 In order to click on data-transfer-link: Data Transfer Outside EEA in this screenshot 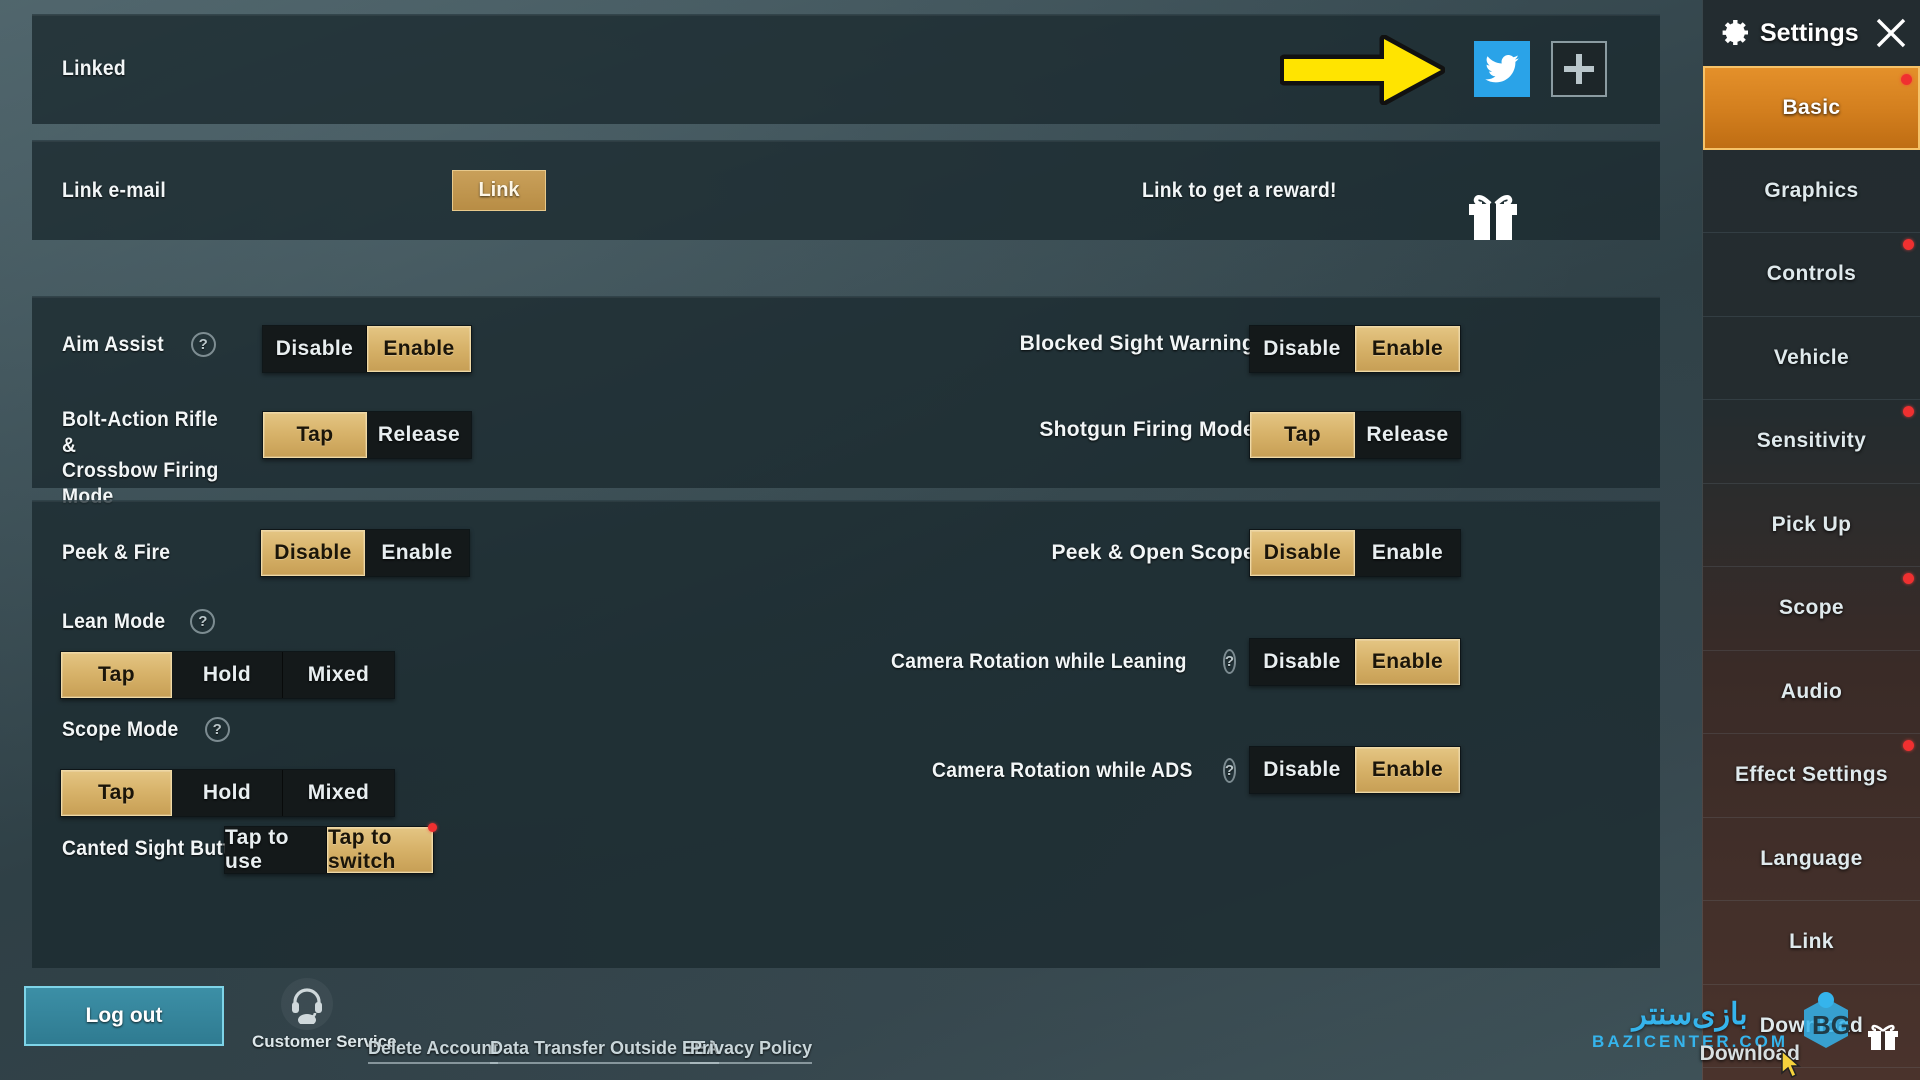, I will do `click(605, 1051)`.